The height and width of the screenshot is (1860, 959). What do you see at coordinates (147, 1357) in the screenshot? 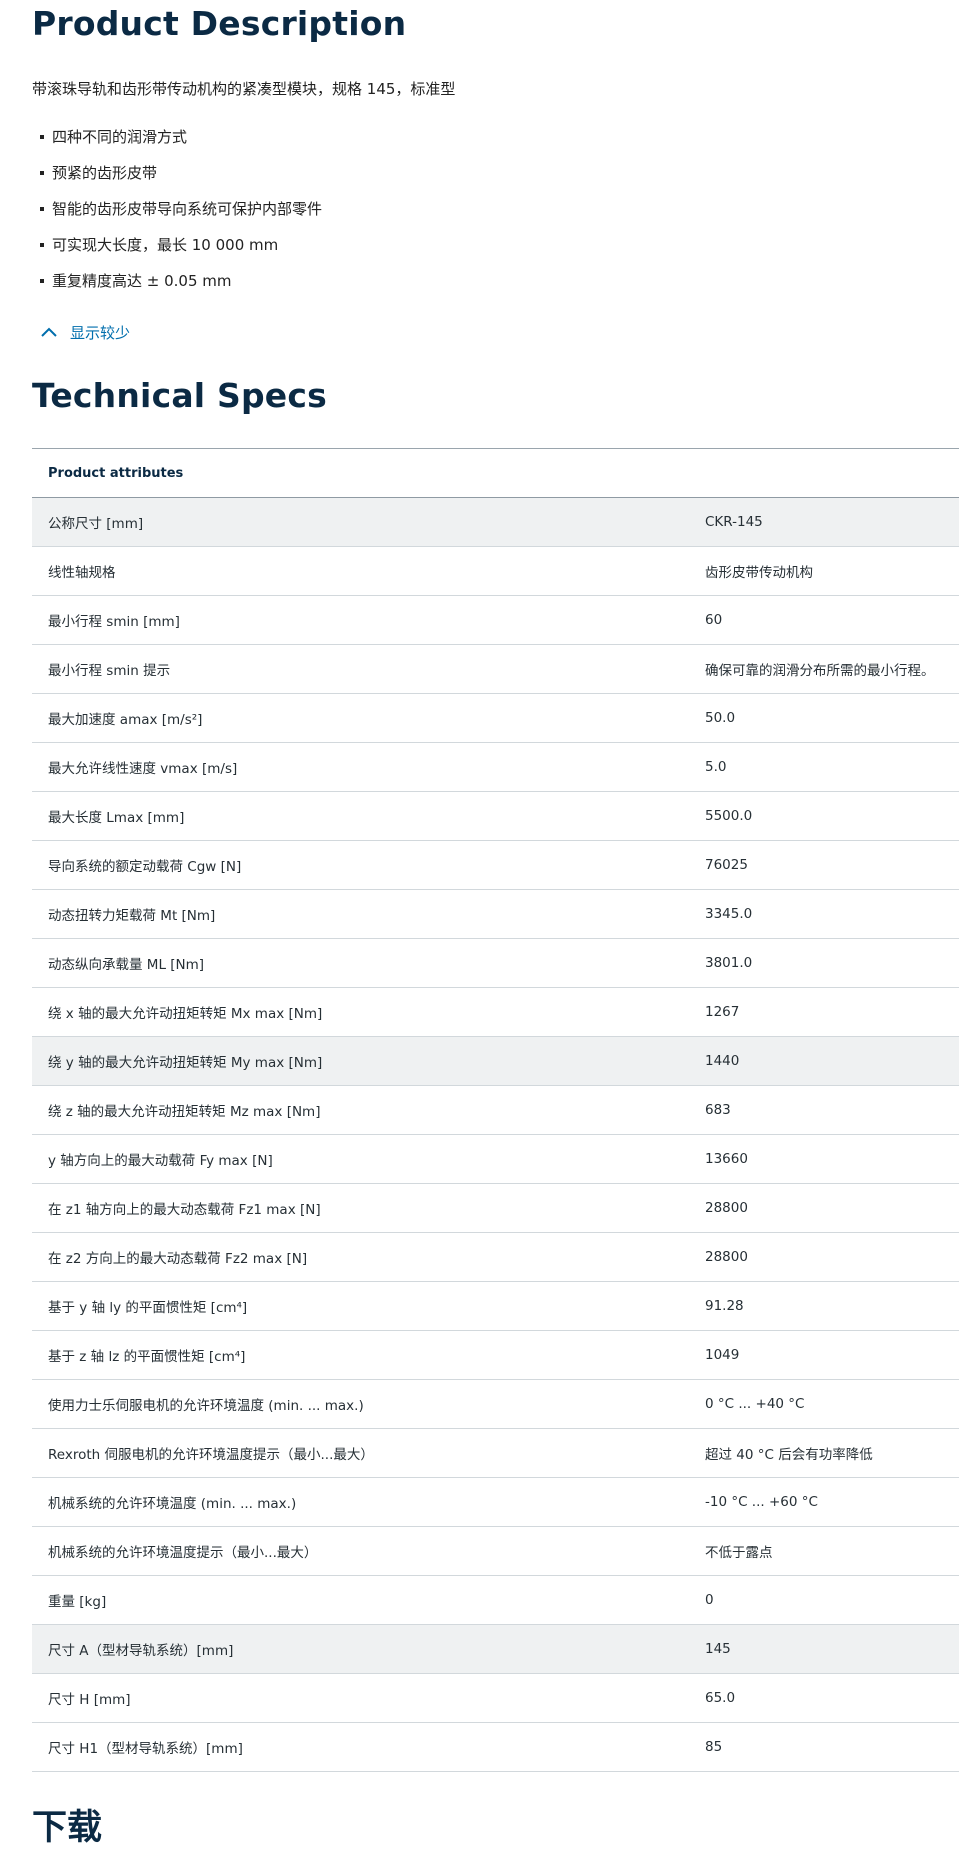
I see `spec-label: 基于 z 轴 lz 的平面惯性矩 [cm⁴]` at bounding box center [147, 1357].